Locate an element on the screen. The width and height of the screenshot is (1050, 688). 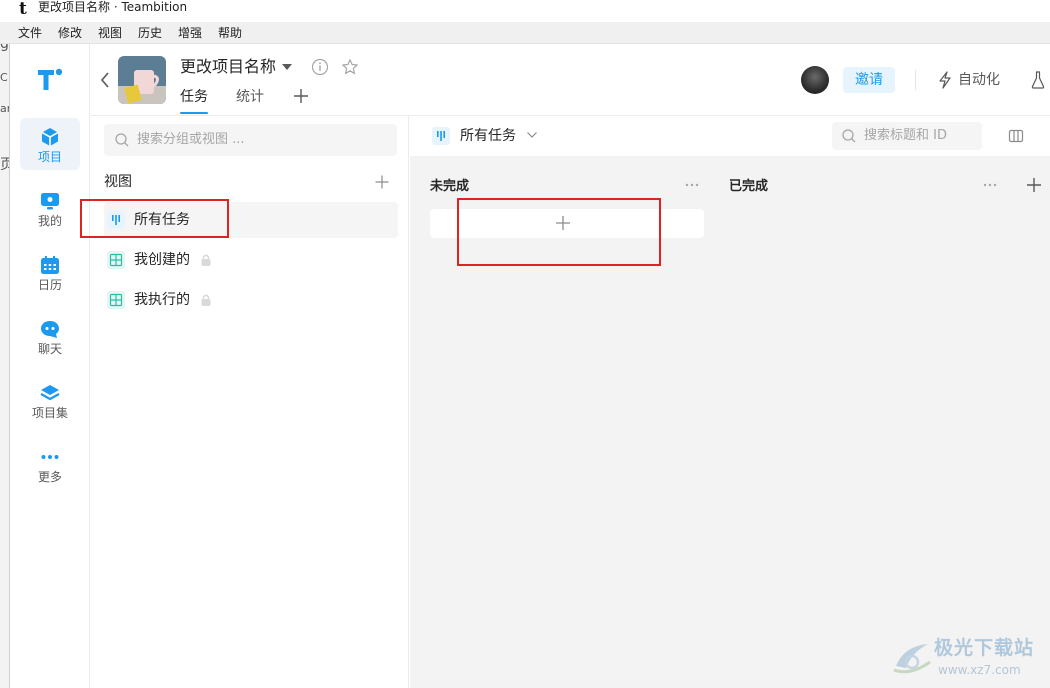
layers-icon is located at coordinates (50, 393).